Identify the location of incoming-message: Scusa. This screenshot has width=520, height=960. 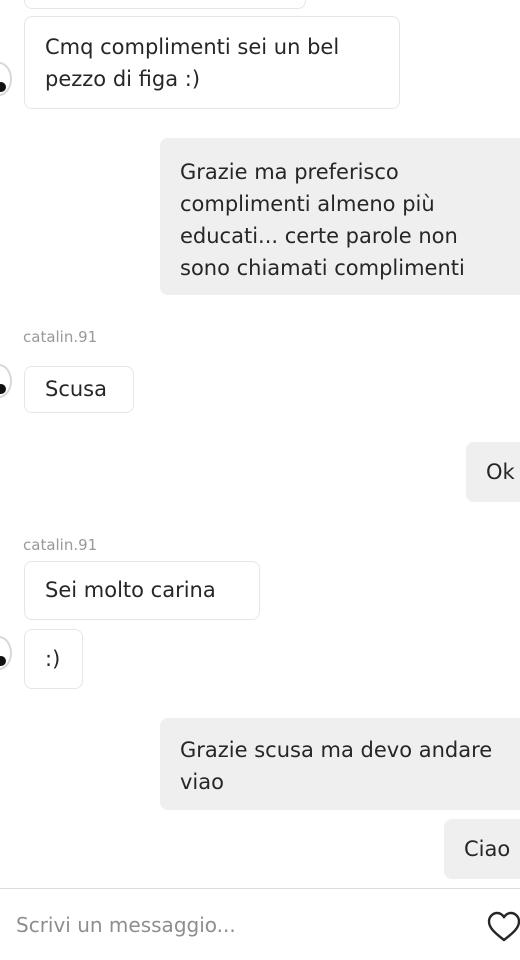
(79, 389).